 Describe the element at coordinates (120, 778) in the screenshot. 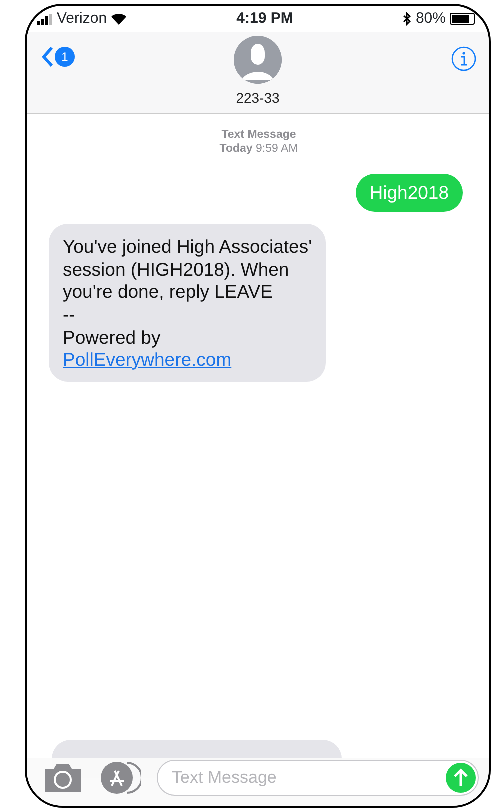

I see `app-store-icon` at that location.